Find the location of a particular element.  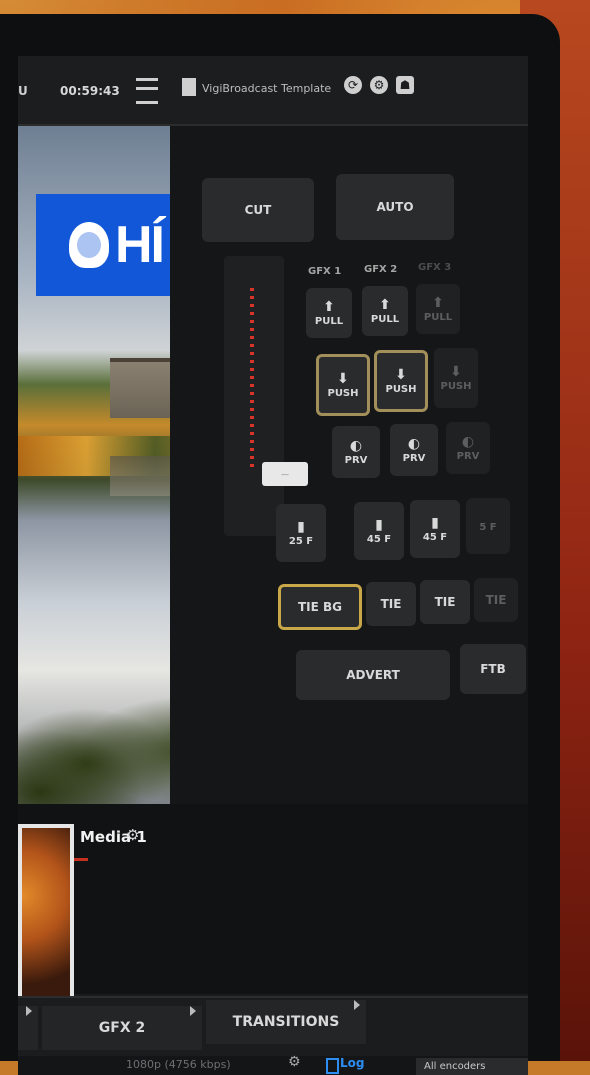

tie-button-3: TIE is located at coordinates (496, 600).